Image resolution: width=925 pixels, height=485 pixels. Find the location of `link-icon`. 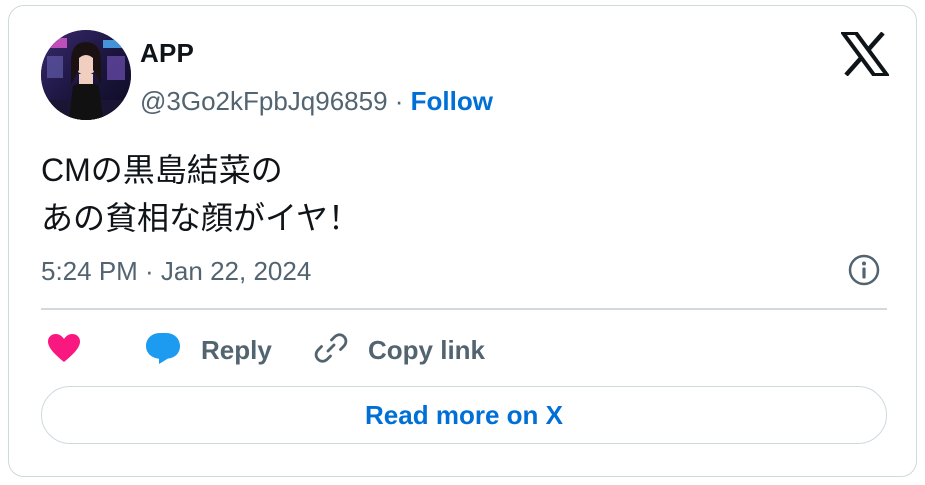

link-icon is located at coordinates (331, 350).